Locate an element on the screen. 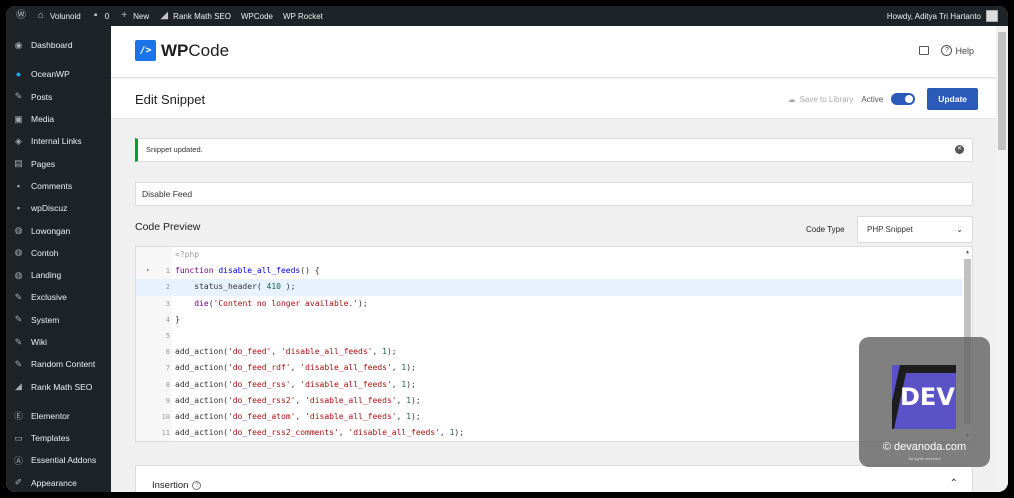  sidebar-item-wiki: ✎ Wiki is located at coordinates (58, 342).